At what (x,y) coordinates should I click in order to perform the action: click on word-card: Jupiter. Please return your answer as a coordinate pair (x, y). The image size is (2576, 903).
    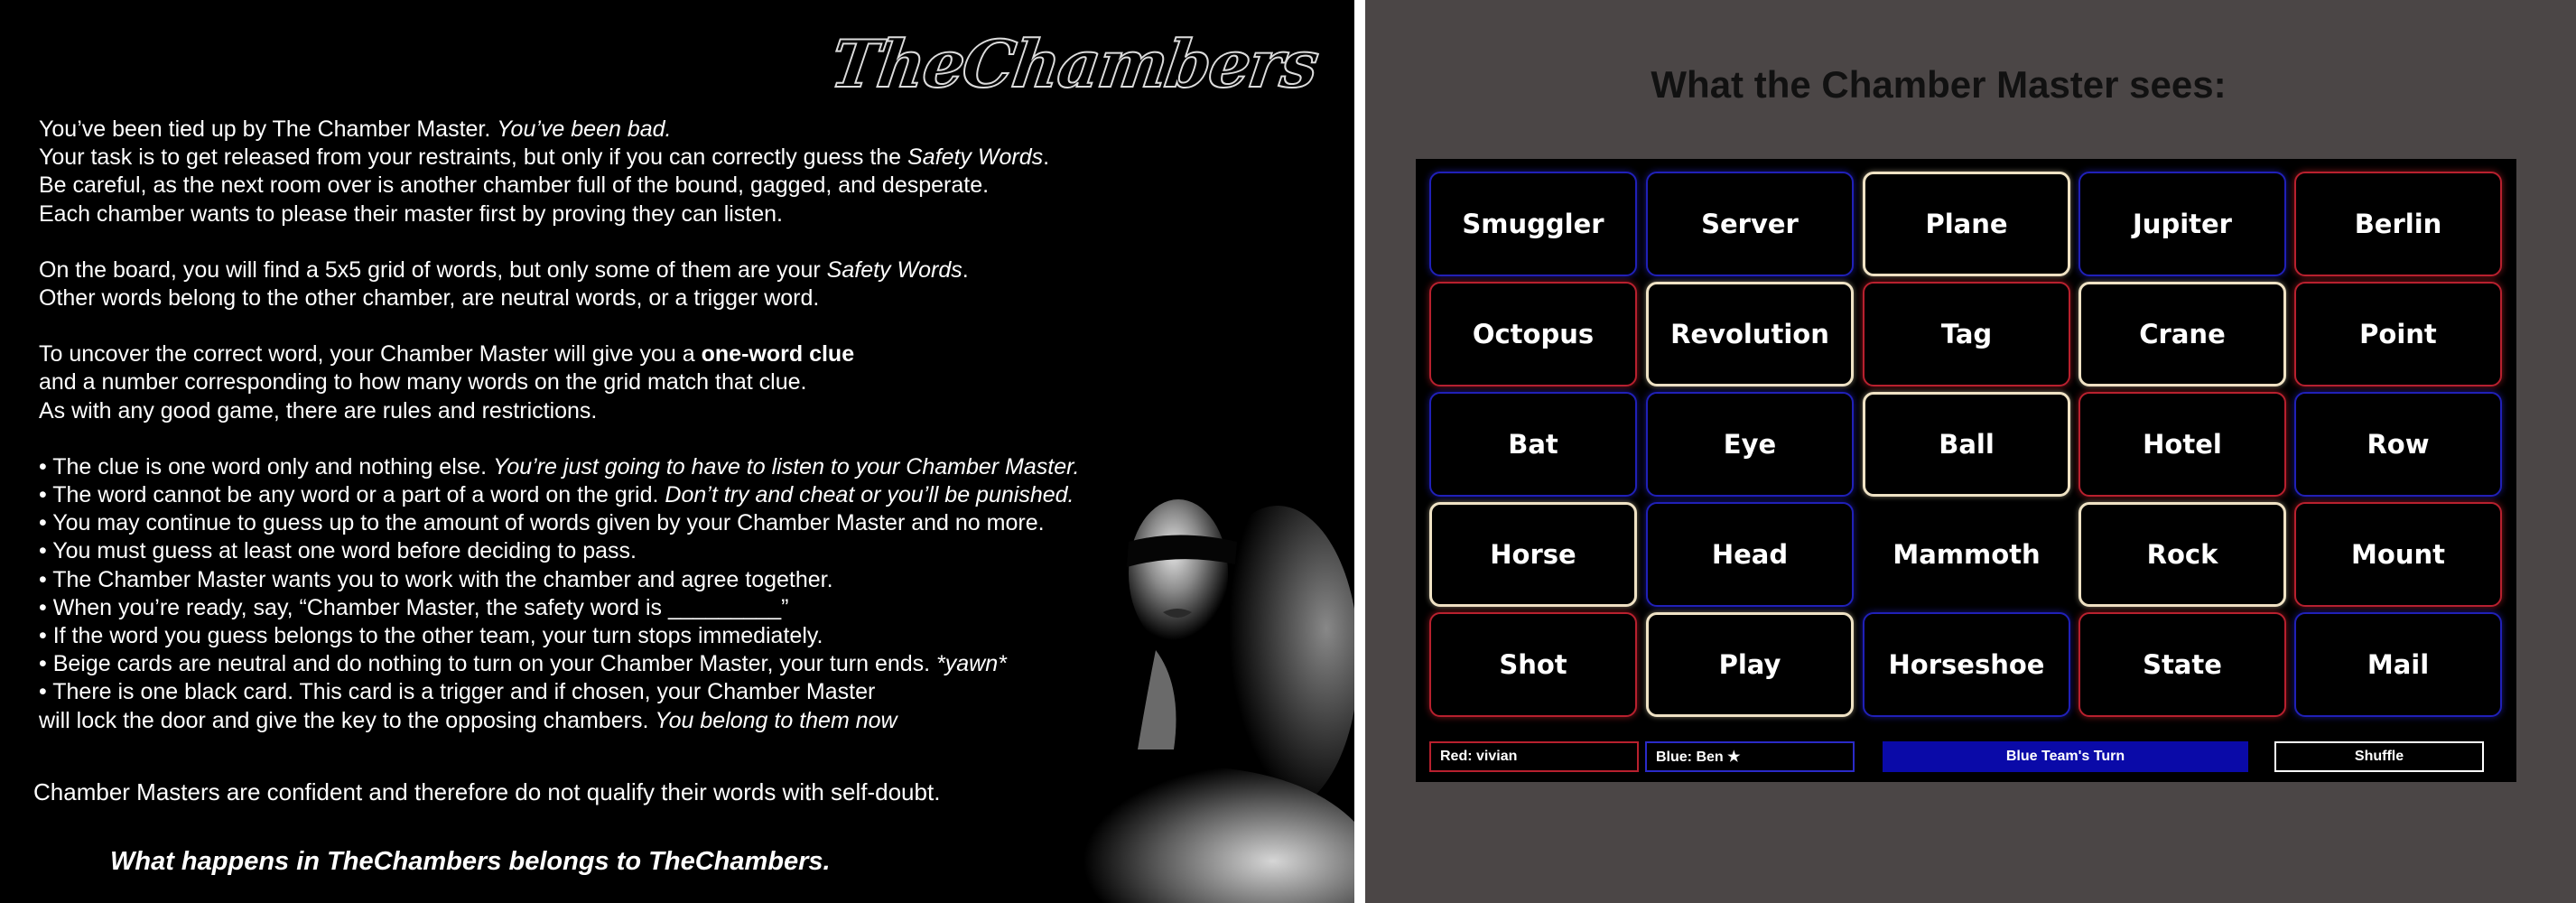
    Looking at the image, I should click on (2182, 224).